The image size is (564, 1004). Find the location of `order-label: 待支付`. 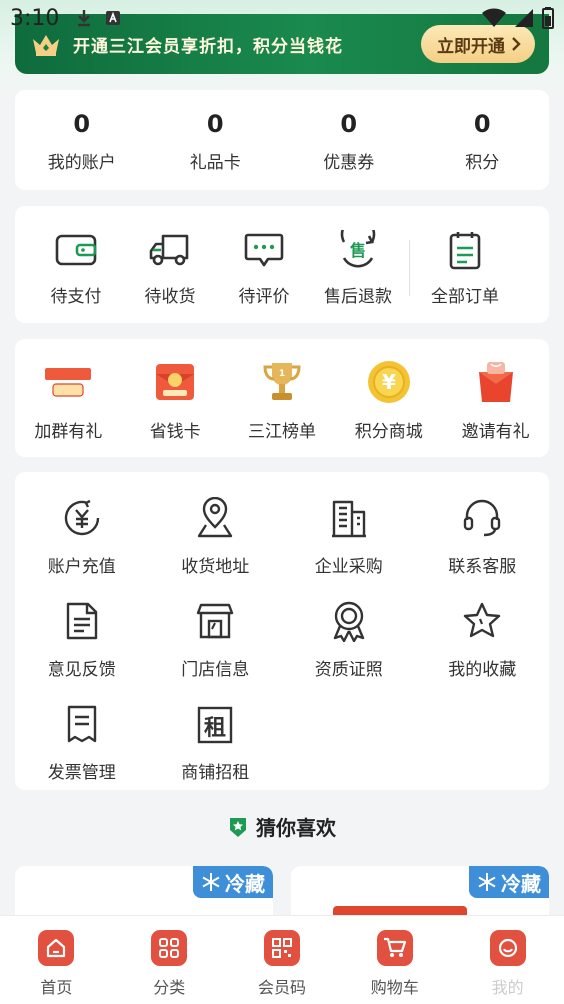

order-label: 待支付 is located at coordinates (76, 297).